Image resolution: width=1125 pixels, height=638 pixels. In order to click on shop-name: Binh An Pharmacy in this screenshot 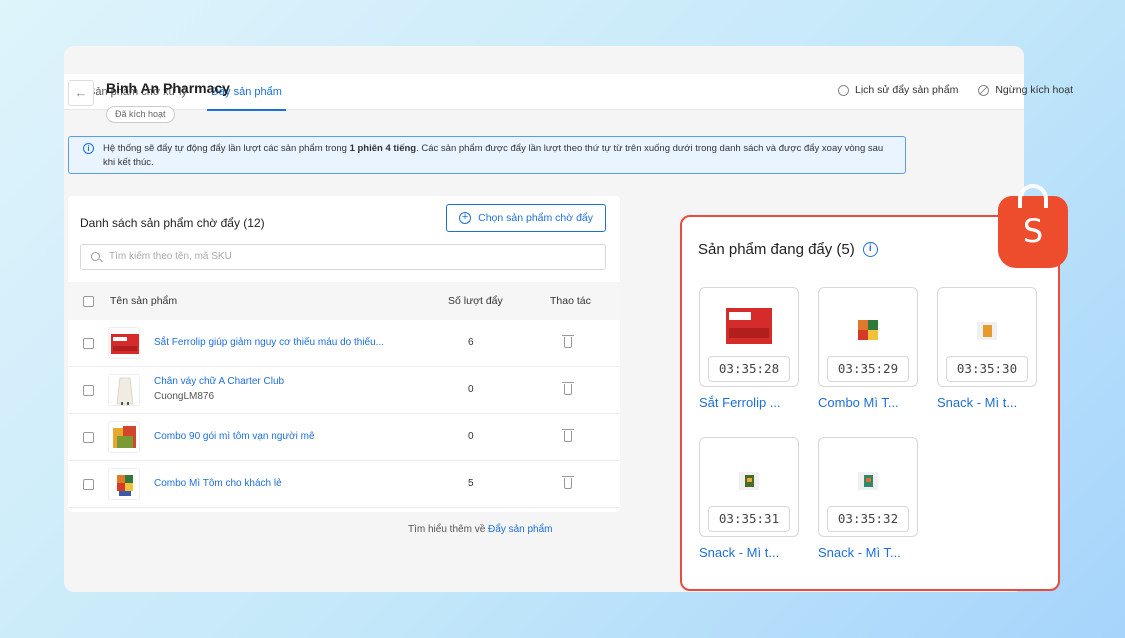, I will do `click(168, 88)`.